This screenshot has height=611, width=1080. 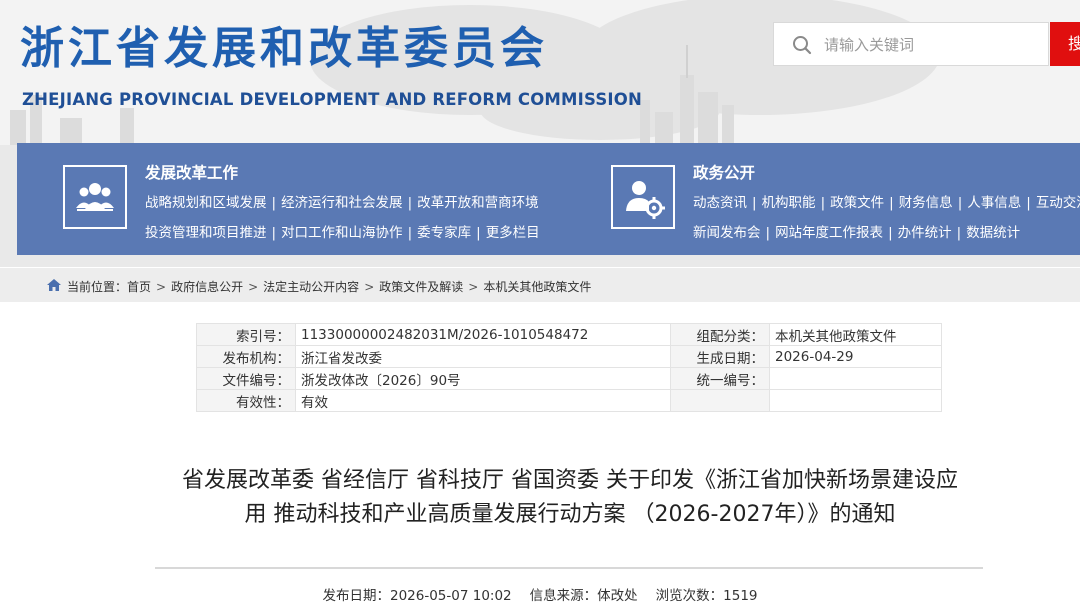 I want to click on search-box, so click(x=911, y=44).